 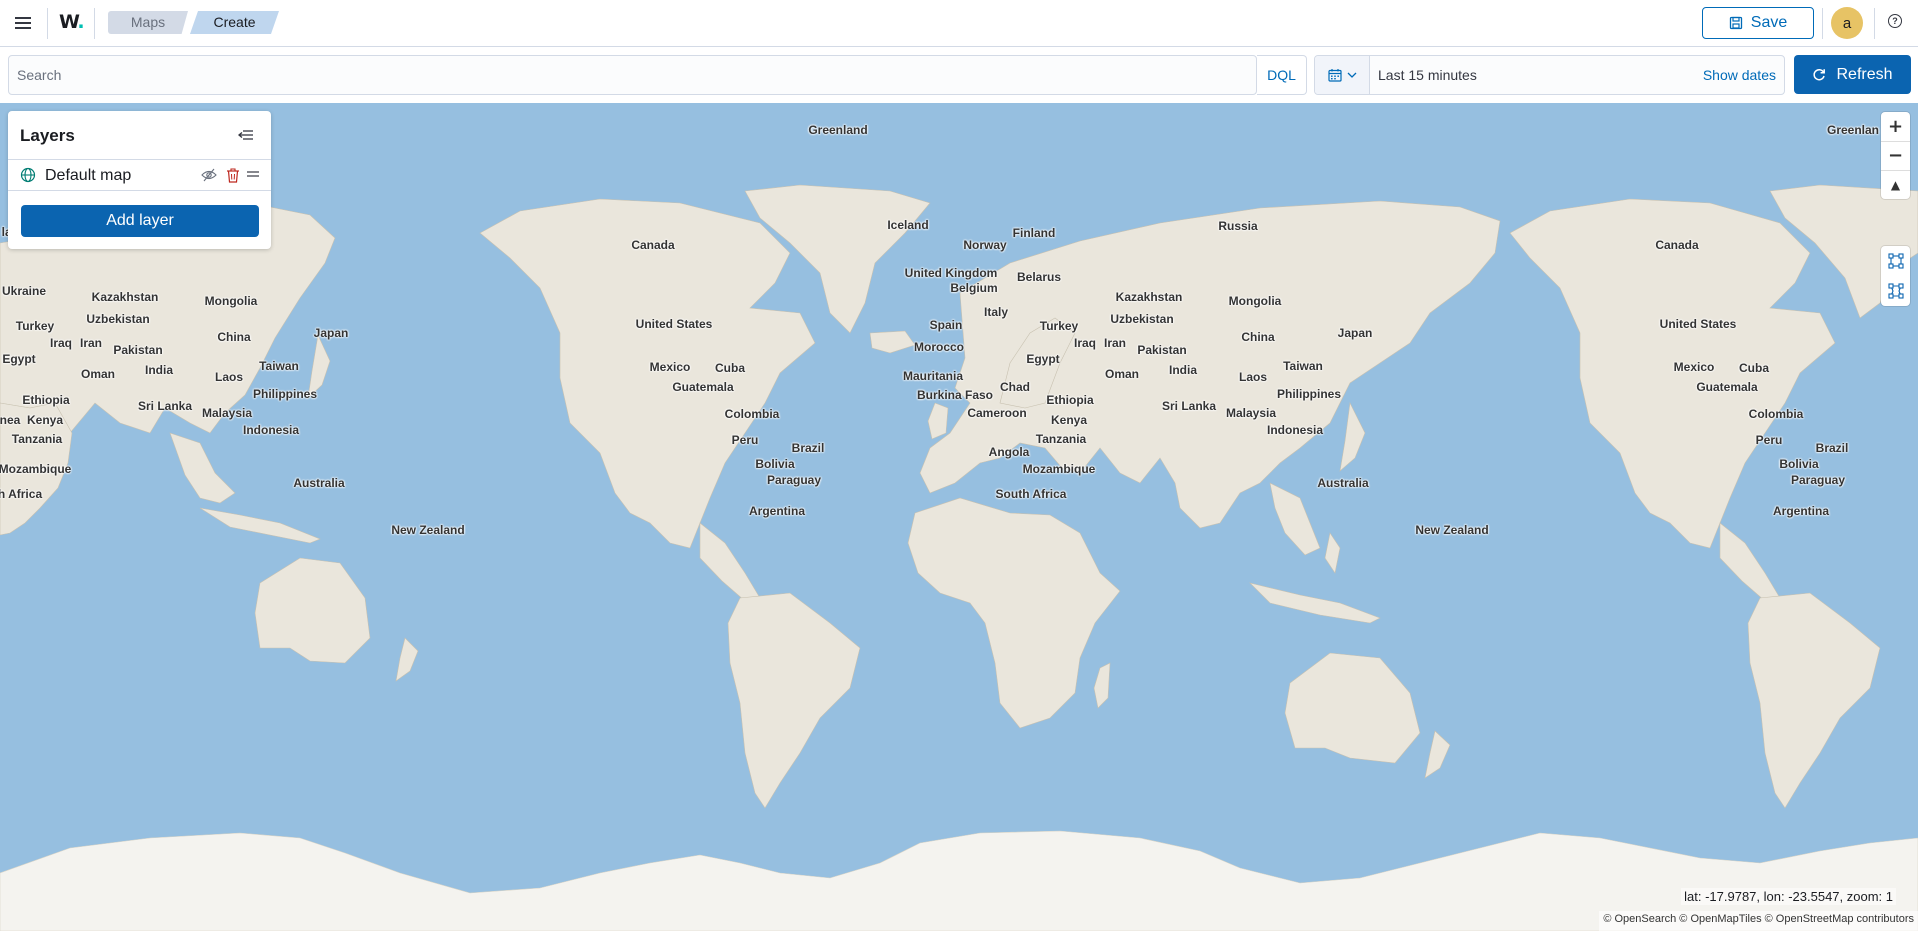 What do you see at coordinates (260, 525) in the screenshot?
I see `land-indonesia-west` at bounding box center [260, 525].